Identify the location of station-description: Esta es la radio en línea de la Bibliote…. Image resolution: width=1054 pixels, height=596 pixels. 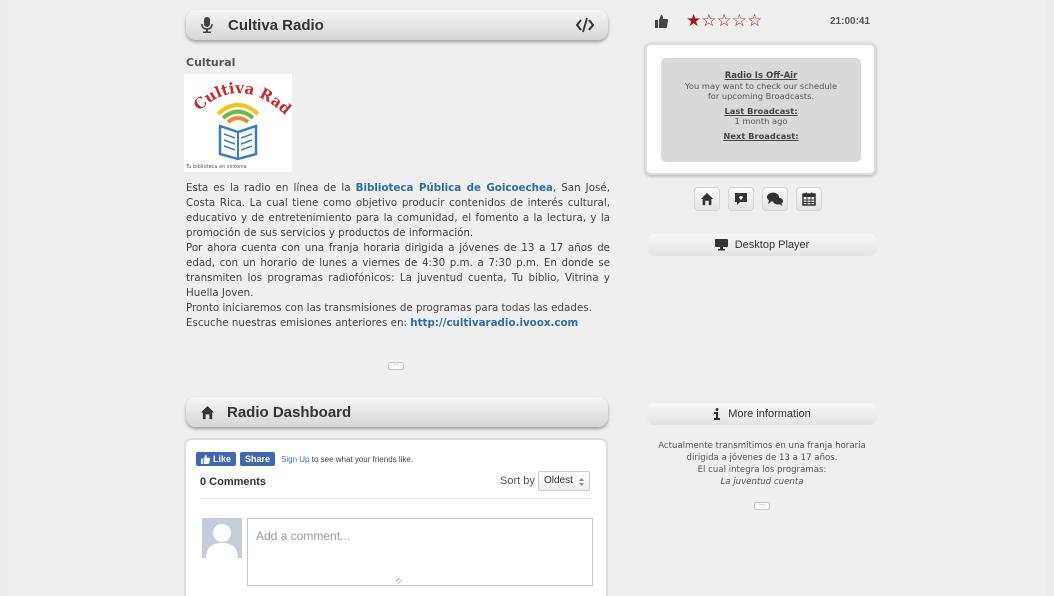
(398, 256).